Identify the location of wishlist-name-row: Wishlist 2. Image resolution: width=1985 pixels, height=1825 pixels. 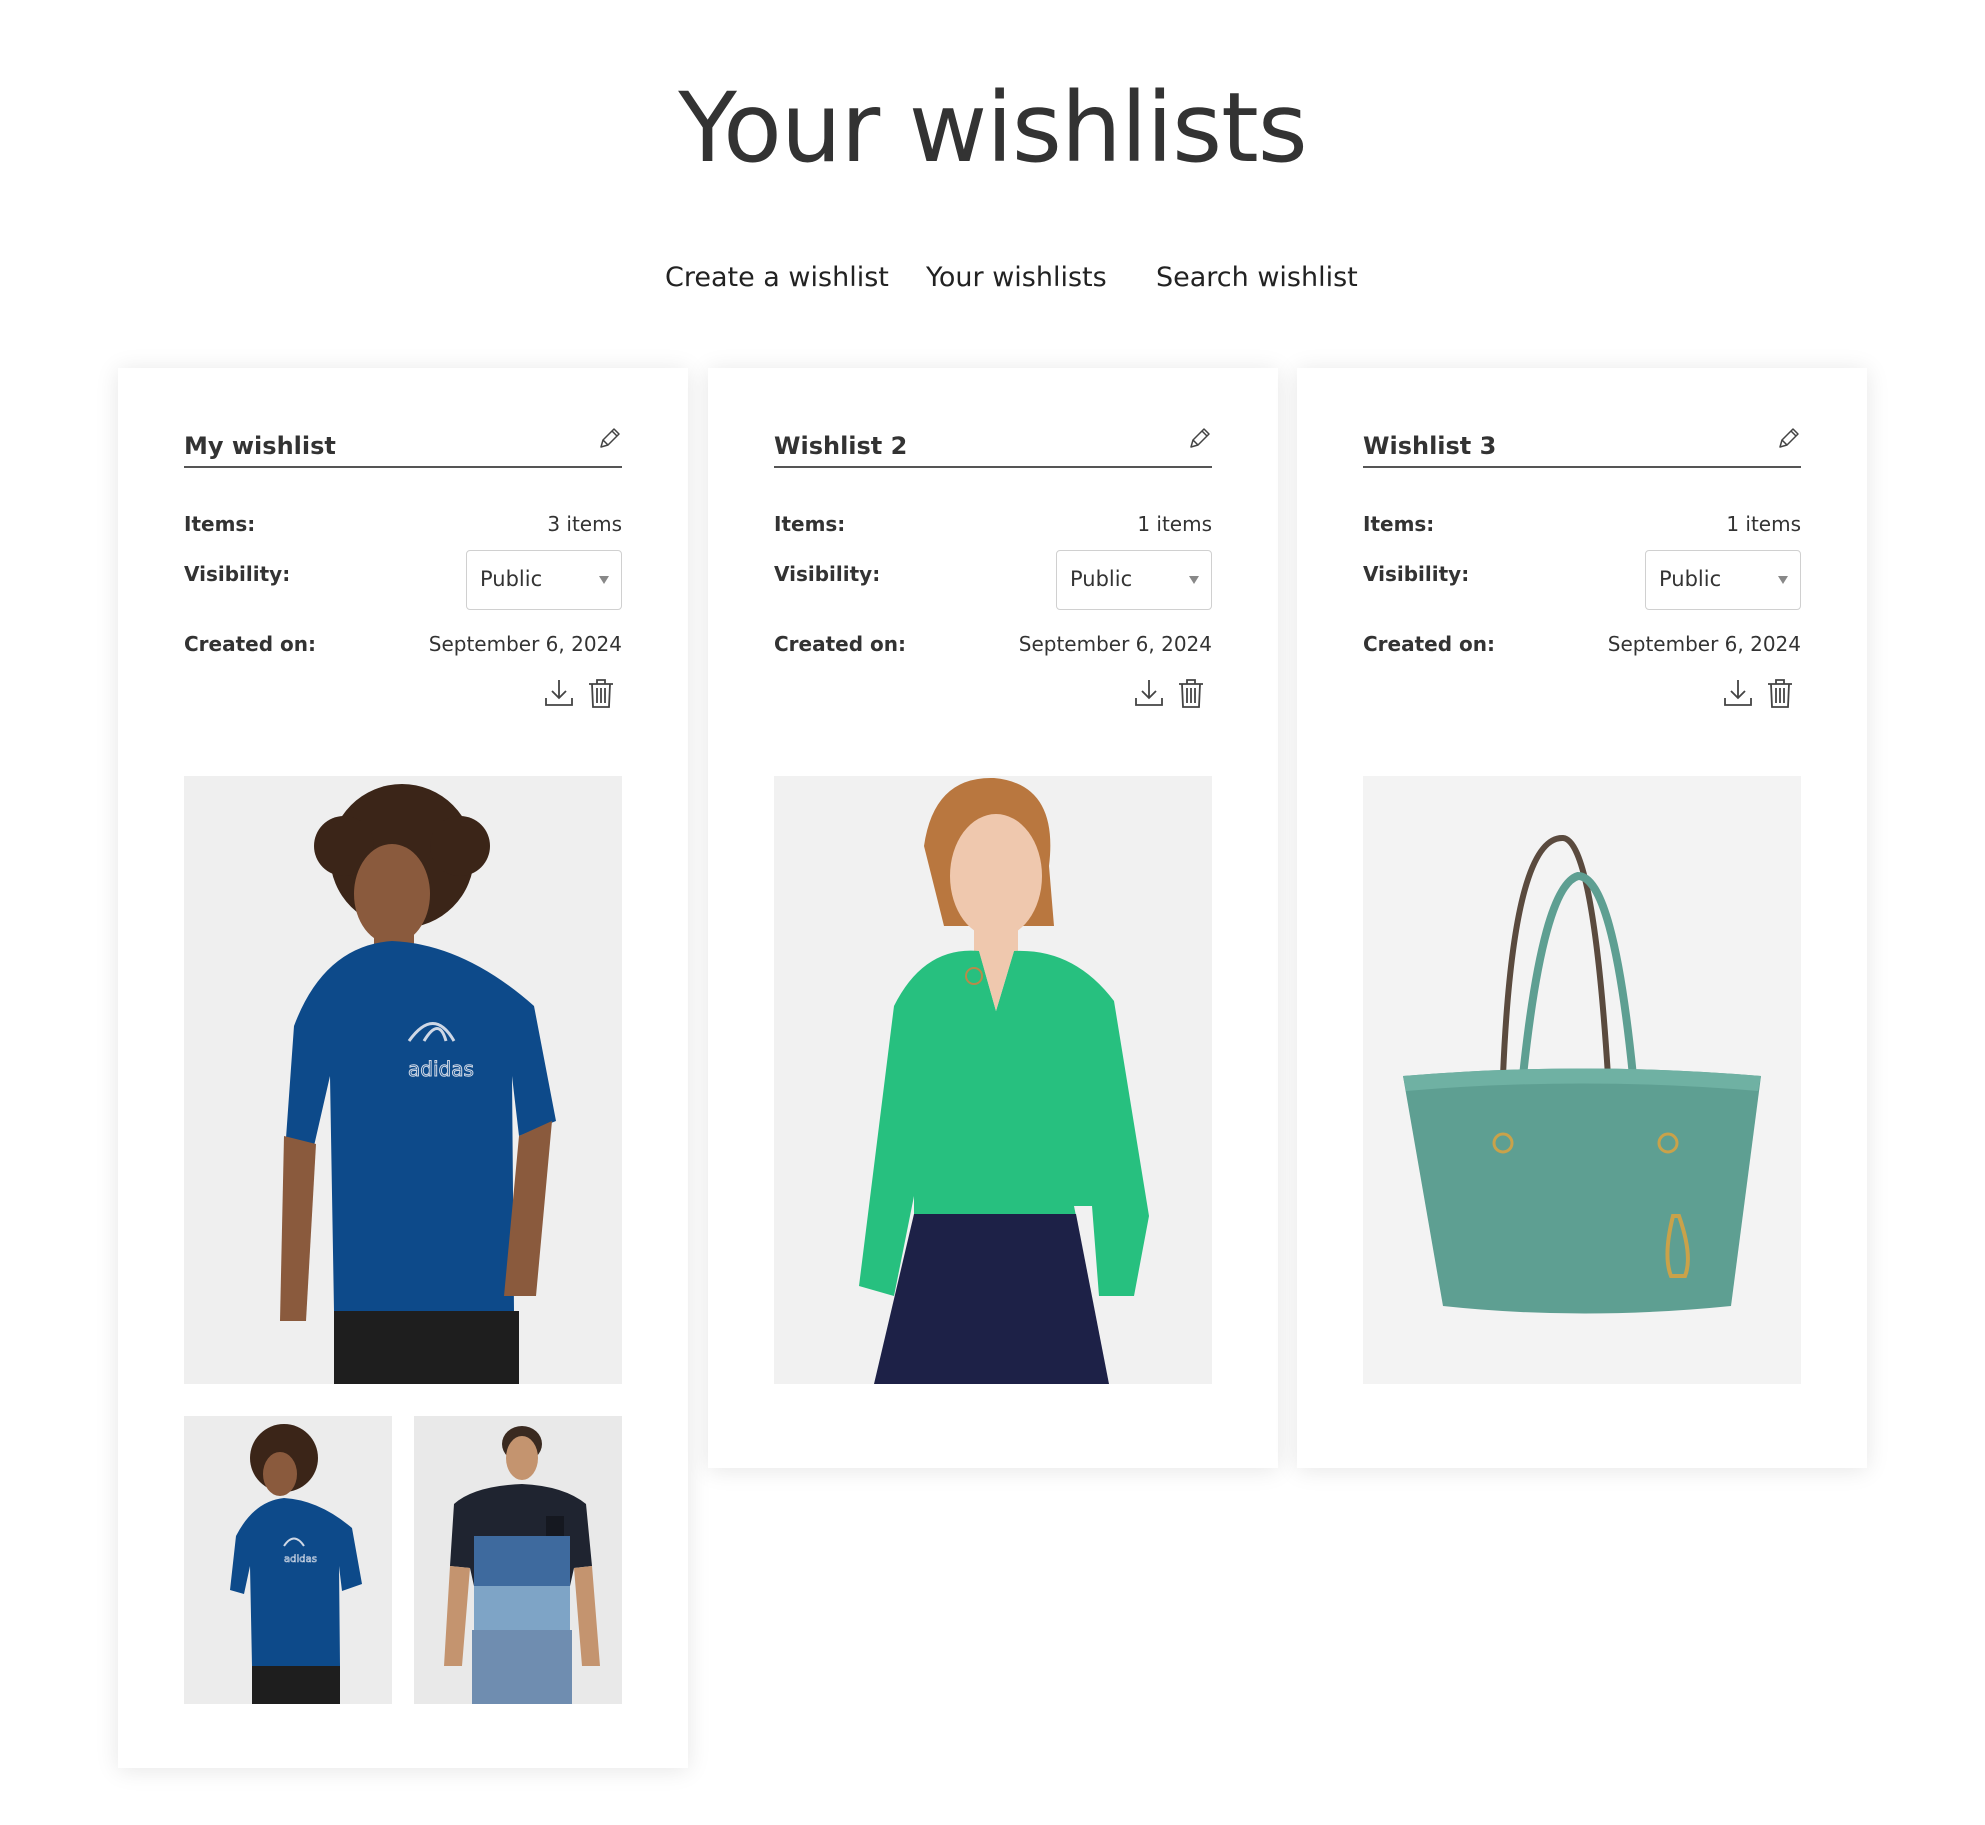
(993, 447).